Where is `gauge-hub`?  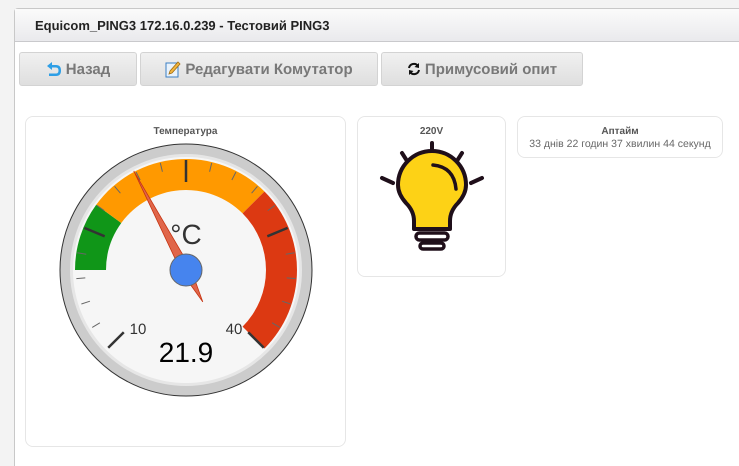
gauge-hub is located at coordinates (185, 270).